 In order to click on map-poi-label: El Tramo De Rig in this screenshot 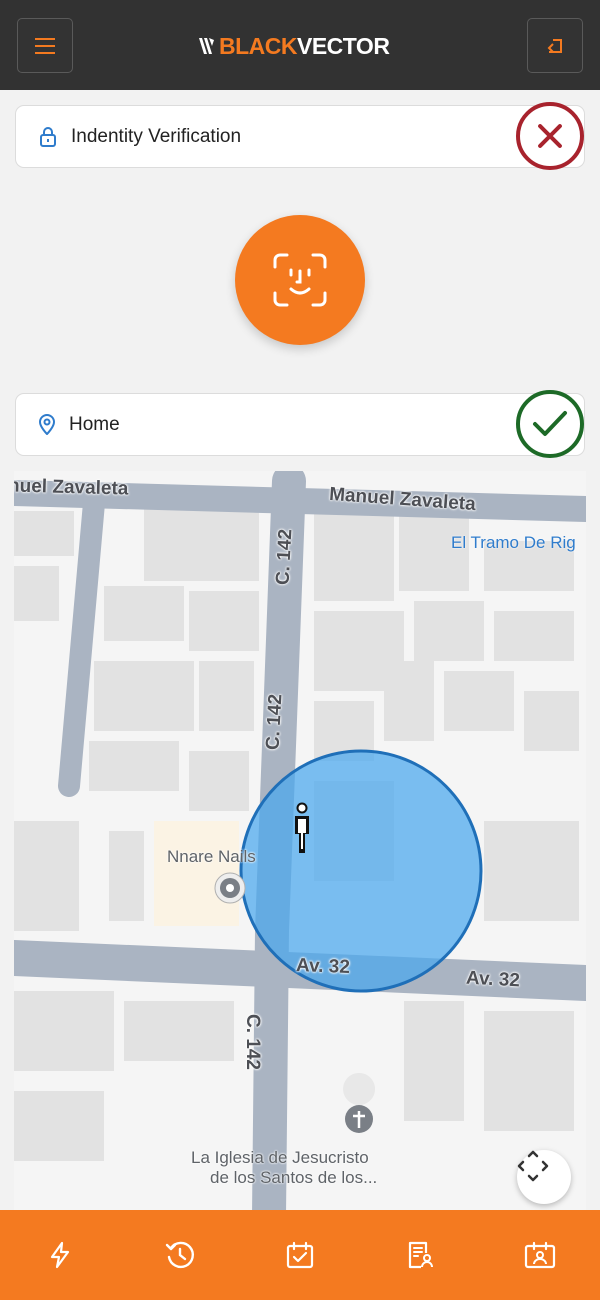, I will do `click(513, 543)`.